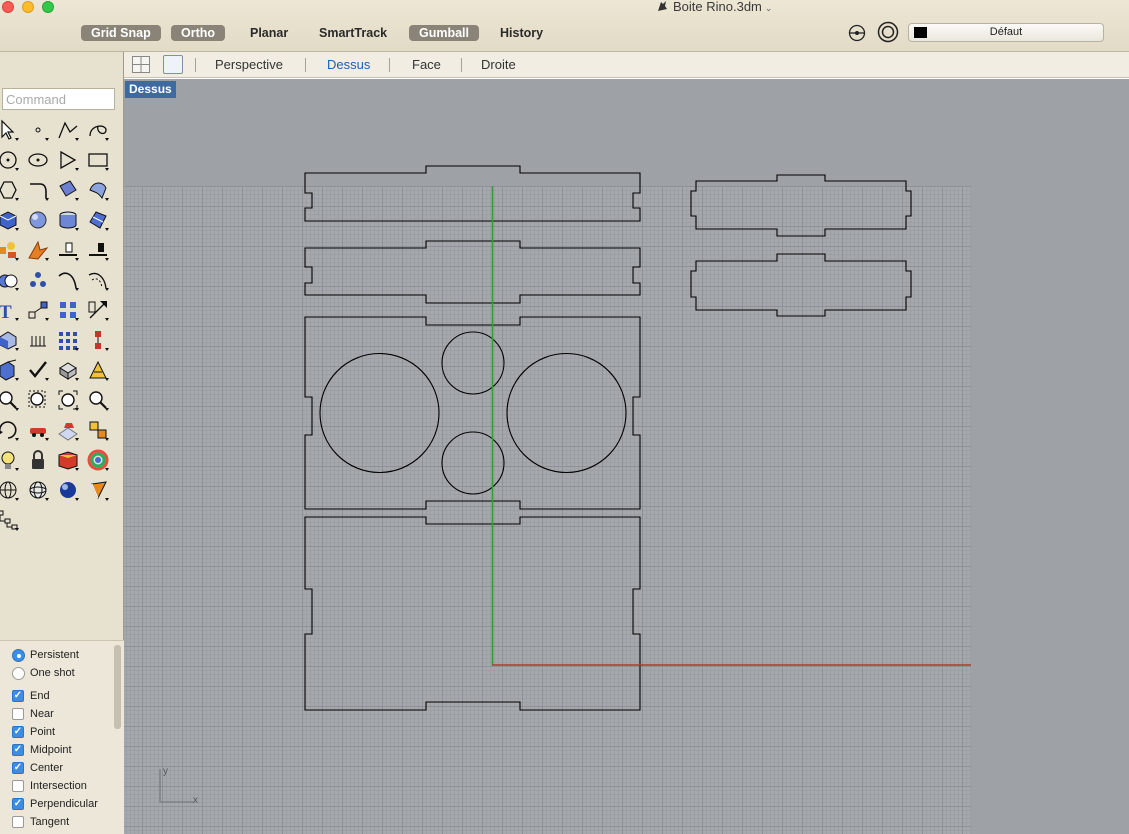 Image resolution: width=1129 pixels, height=834 pixels. I want to click on mode-persistent: Persistent, so click(45, 655).